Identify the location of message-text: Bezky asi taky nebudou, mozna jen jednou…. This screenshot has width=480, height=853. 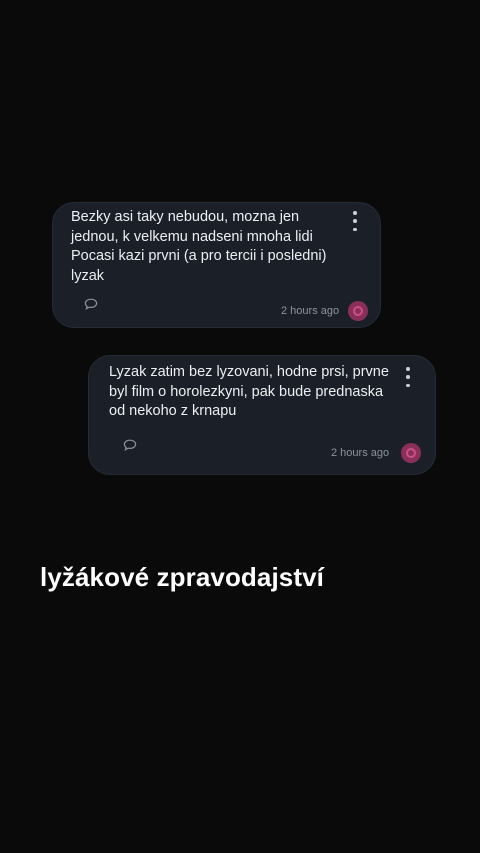
(199, 246).